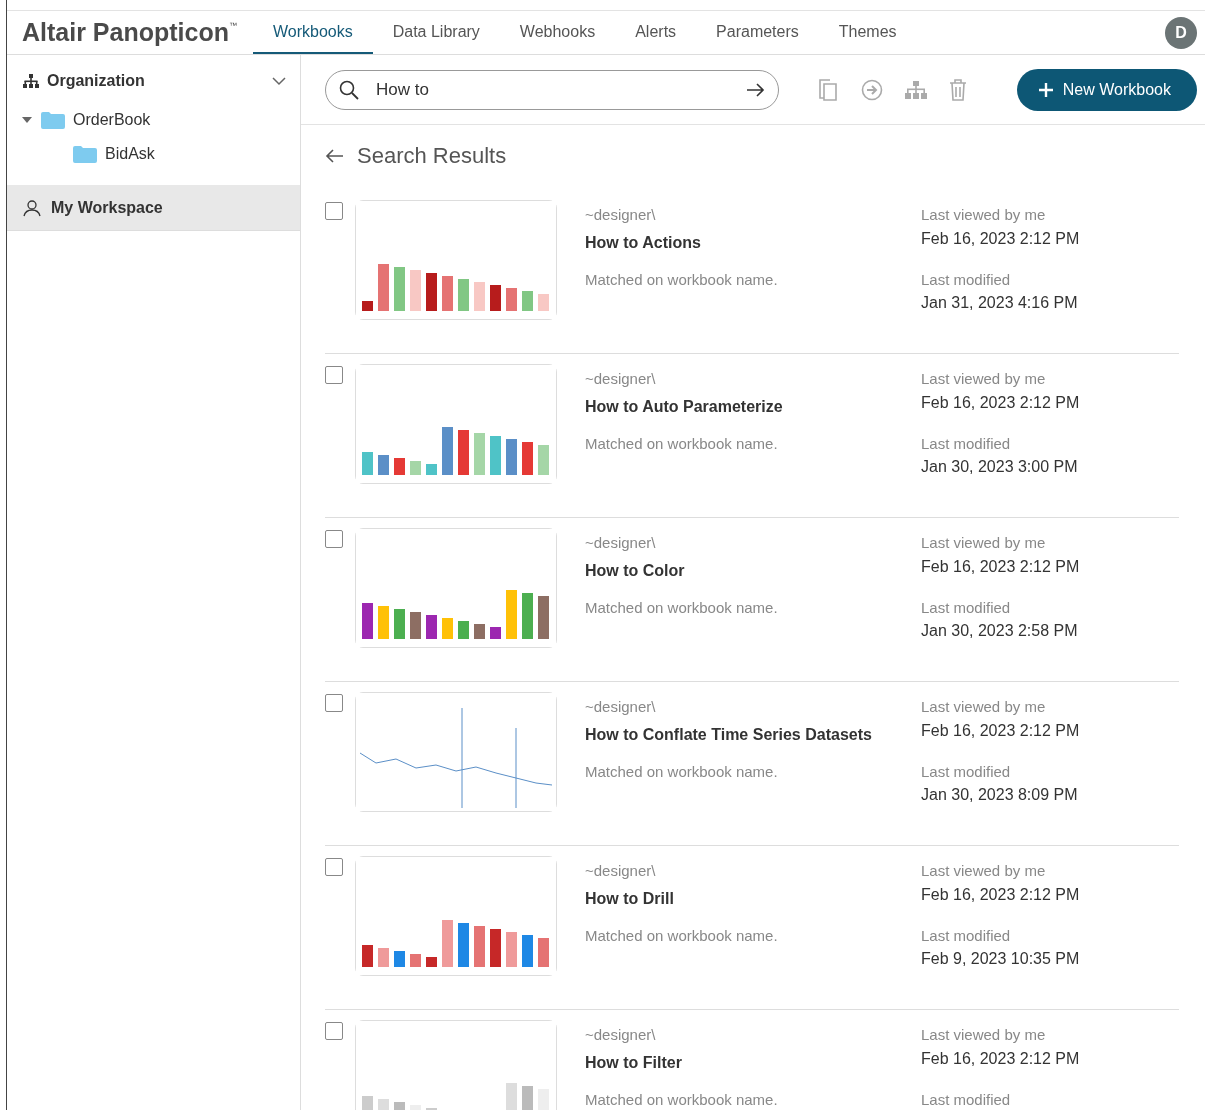 This screenshot has width=1205, height=1110. Describe the element at coordinates (656, 32) in the screenshot. I see `nav-tab: Alerts` at that location.